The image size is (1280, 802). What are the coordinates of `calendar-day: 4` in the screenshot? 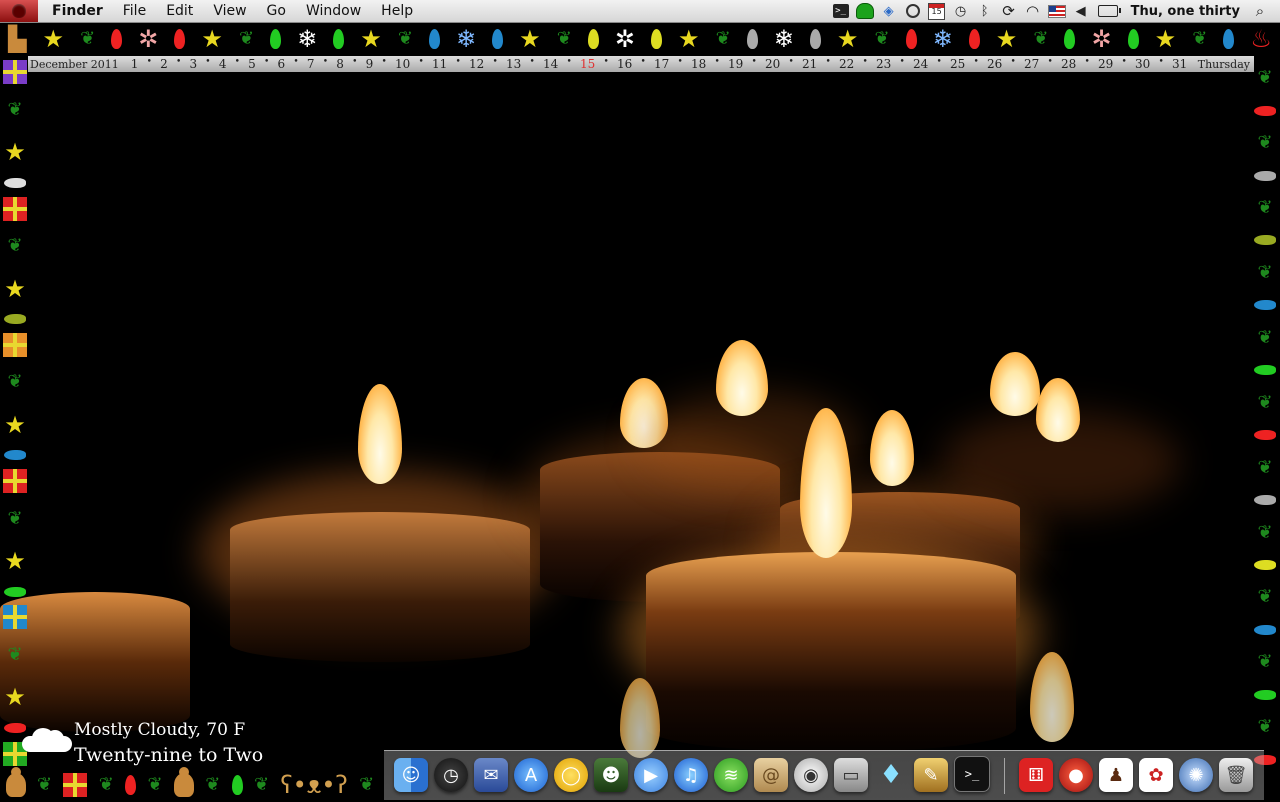 It's located at (222, 64).